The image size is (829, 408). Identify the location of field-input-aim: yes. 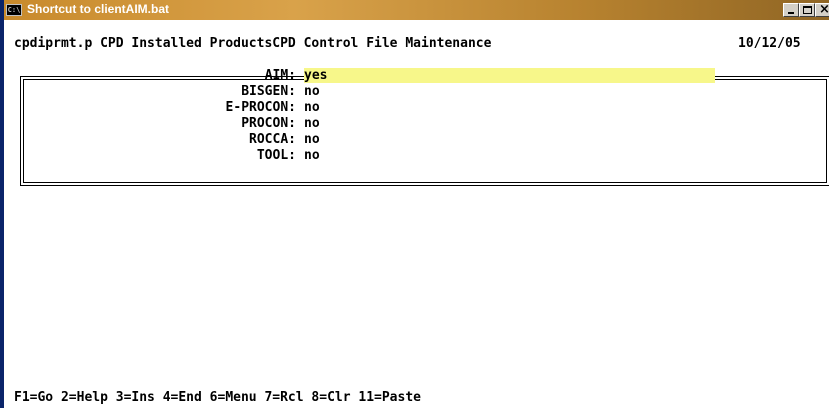
(509, 75).